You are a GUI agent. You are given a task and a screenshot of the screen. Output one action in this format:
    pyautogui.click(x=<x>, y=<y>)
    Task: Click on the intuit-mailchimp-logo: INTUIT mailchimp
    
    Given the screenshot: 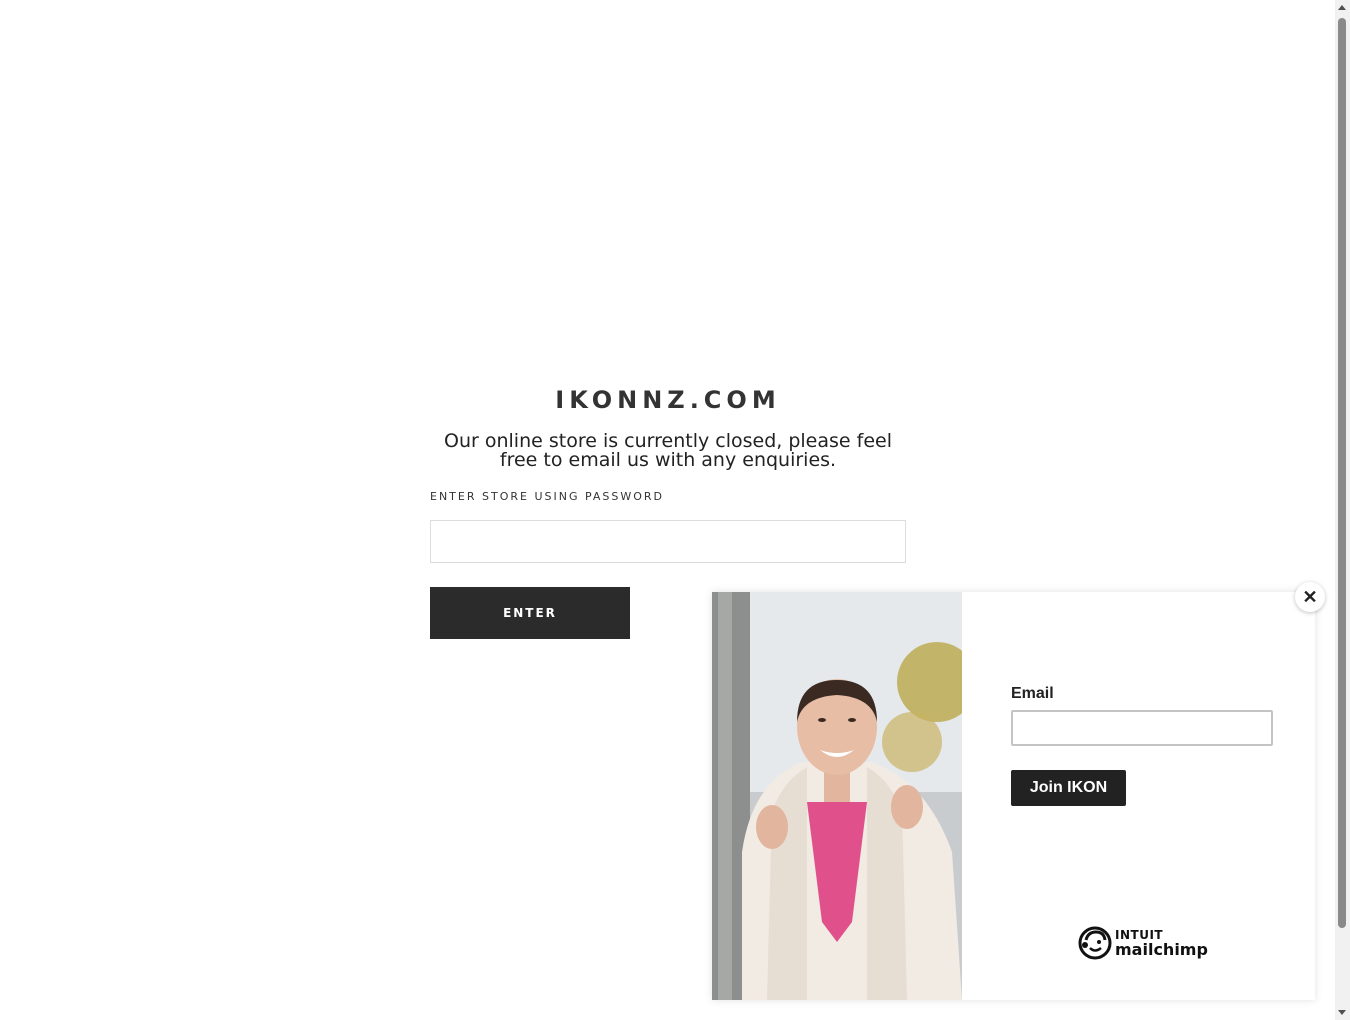 What is the action you would take?
    pyautogui.click(x=1143, y=943)
    